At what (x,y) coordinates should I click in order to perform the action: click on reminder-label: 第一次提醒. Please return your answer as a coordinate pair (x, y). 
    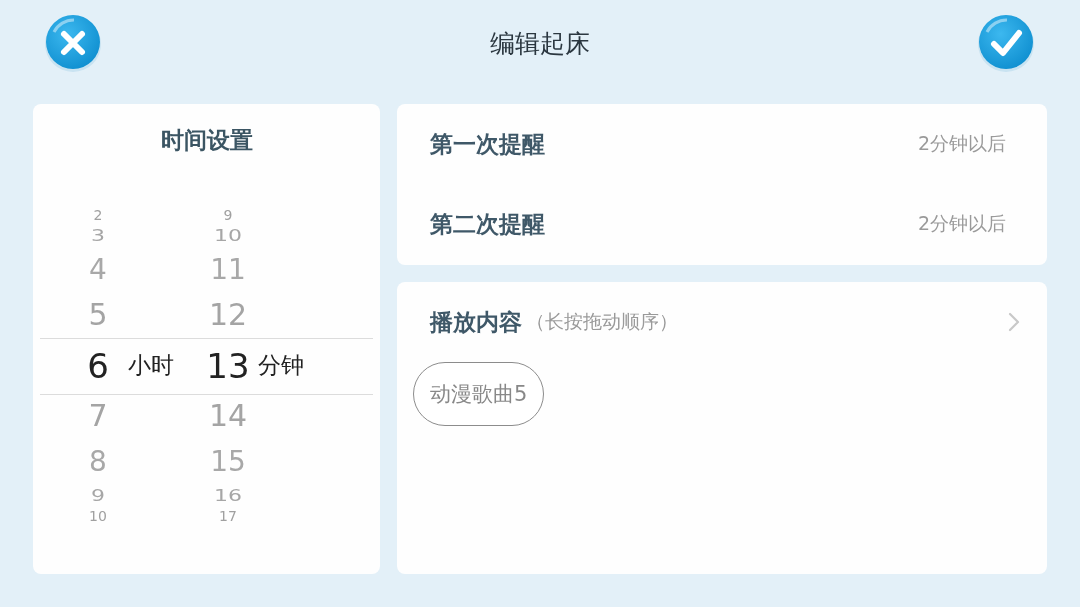
    Looking at the image, I should click on (487, 144).